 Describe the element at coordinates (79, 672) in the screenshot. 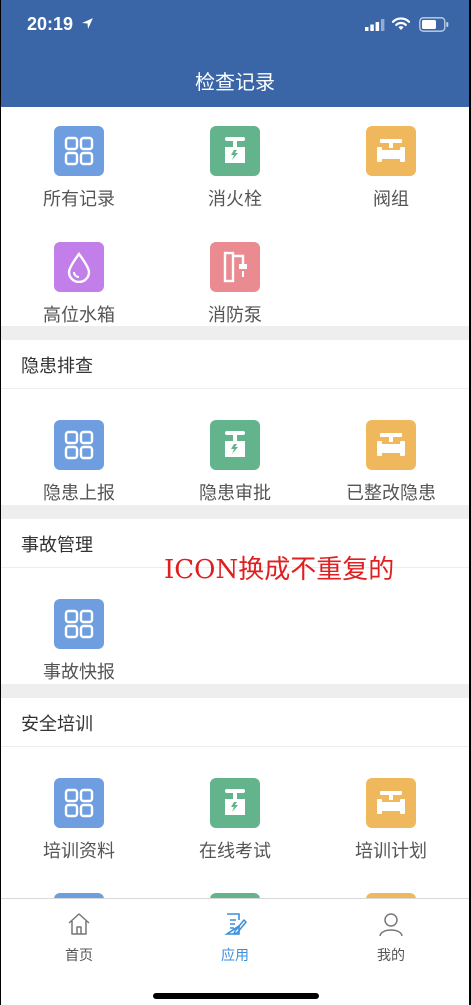

I see `item-label: 事故快报` at that location.